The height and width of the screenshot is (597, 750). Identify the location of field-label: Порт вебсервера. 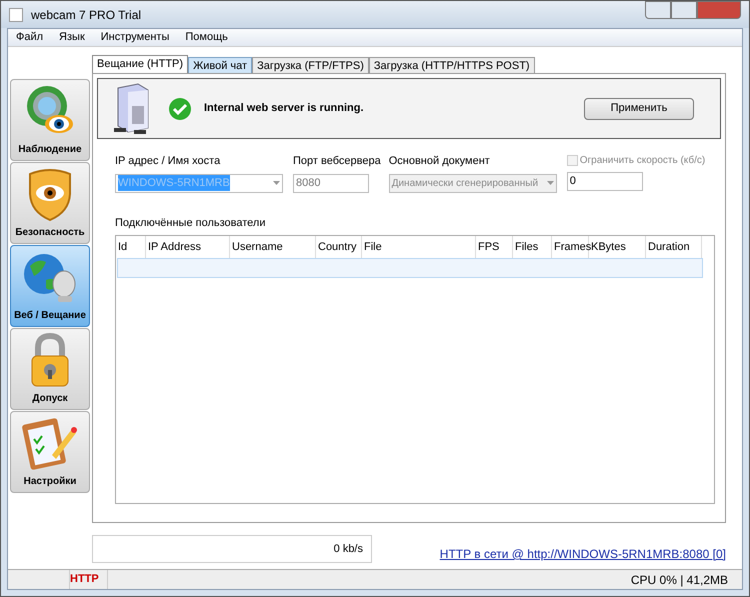
(337, 161).